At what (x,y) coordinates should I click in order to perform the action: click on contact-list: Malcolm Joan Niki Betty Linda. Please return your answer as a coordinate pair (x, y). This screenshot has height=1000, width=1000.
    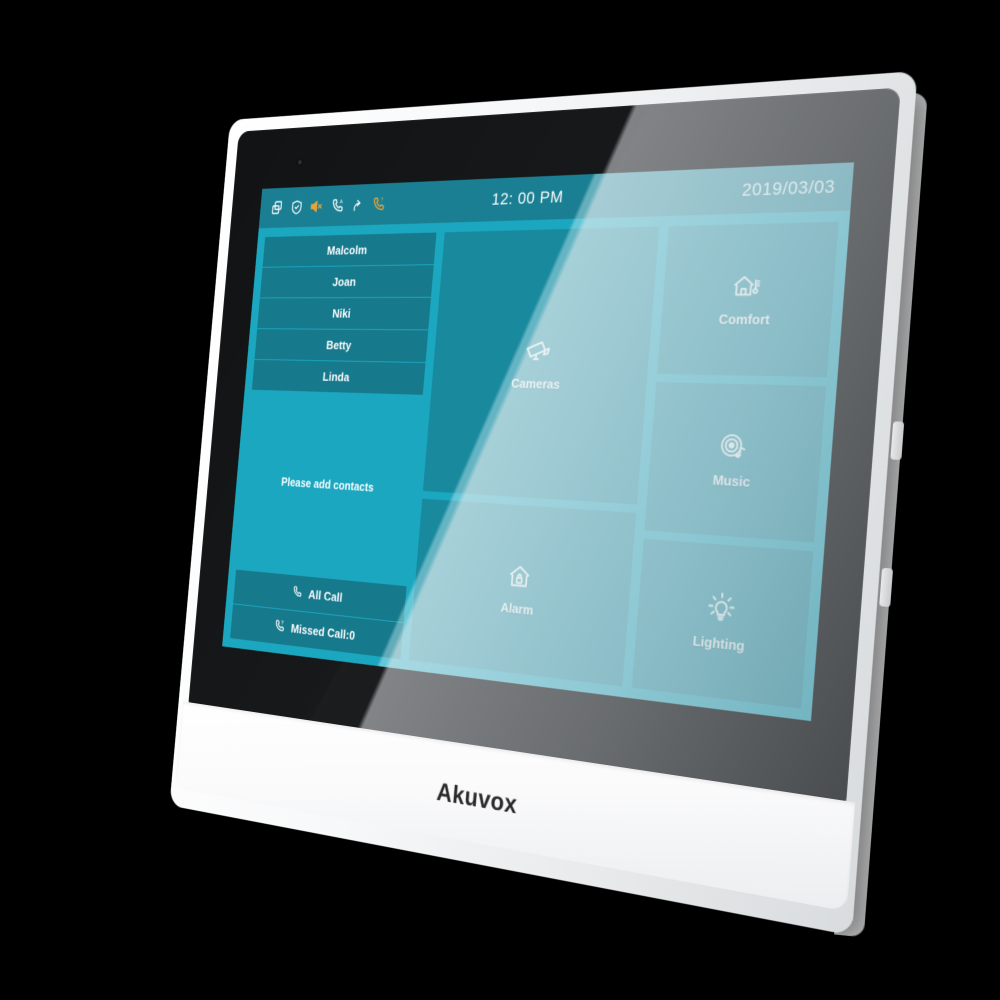
    Looking at the image, I should click on (344, 313).